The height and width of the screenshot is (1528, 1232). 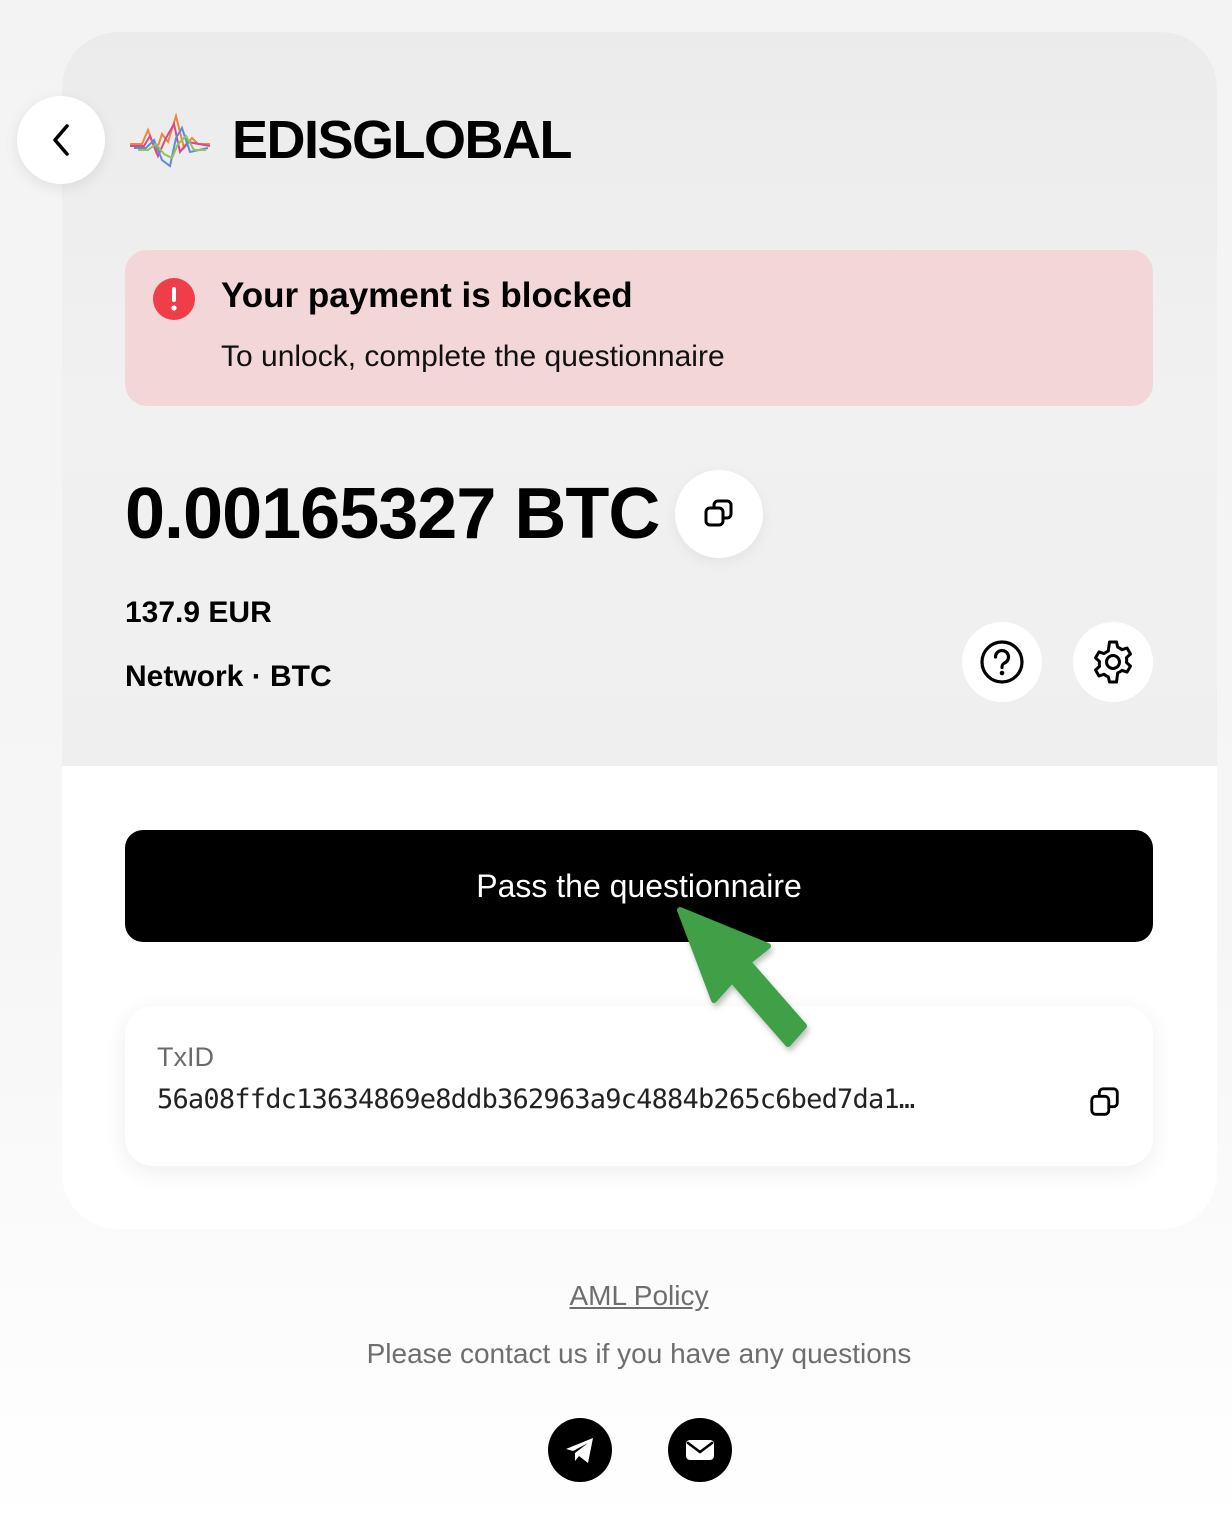 I want to click on amount-row: 0.00165327 BTC, so click(x=444, y=514).